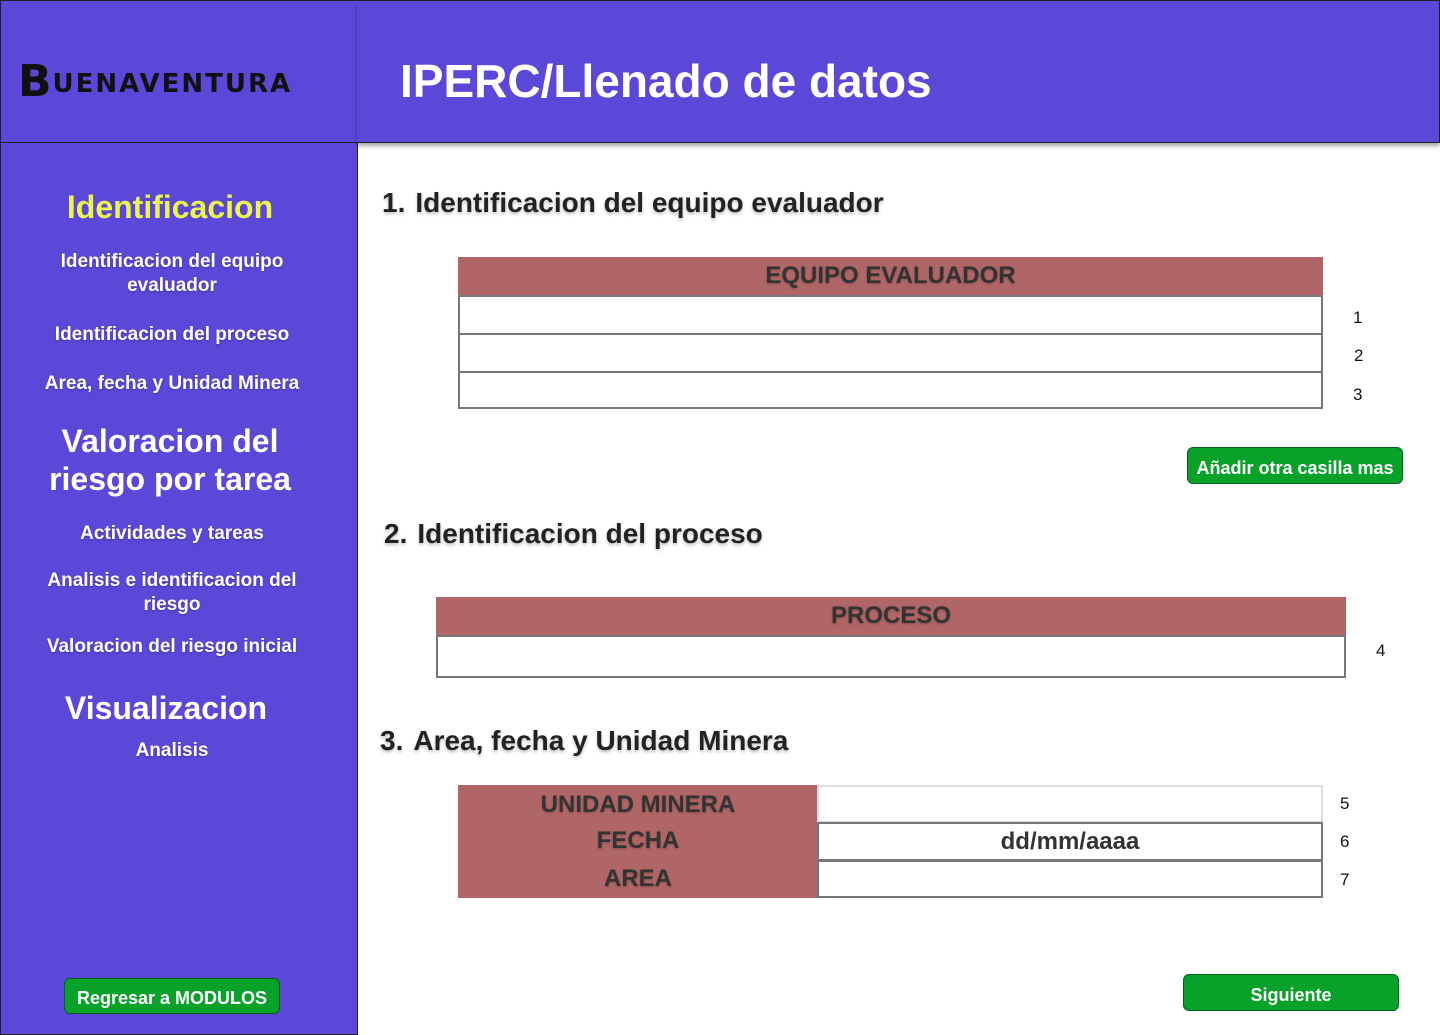  Describe the element at coordinates (891, 616) in the screenshot. I see `proceso-header: PROCESO` at that location.